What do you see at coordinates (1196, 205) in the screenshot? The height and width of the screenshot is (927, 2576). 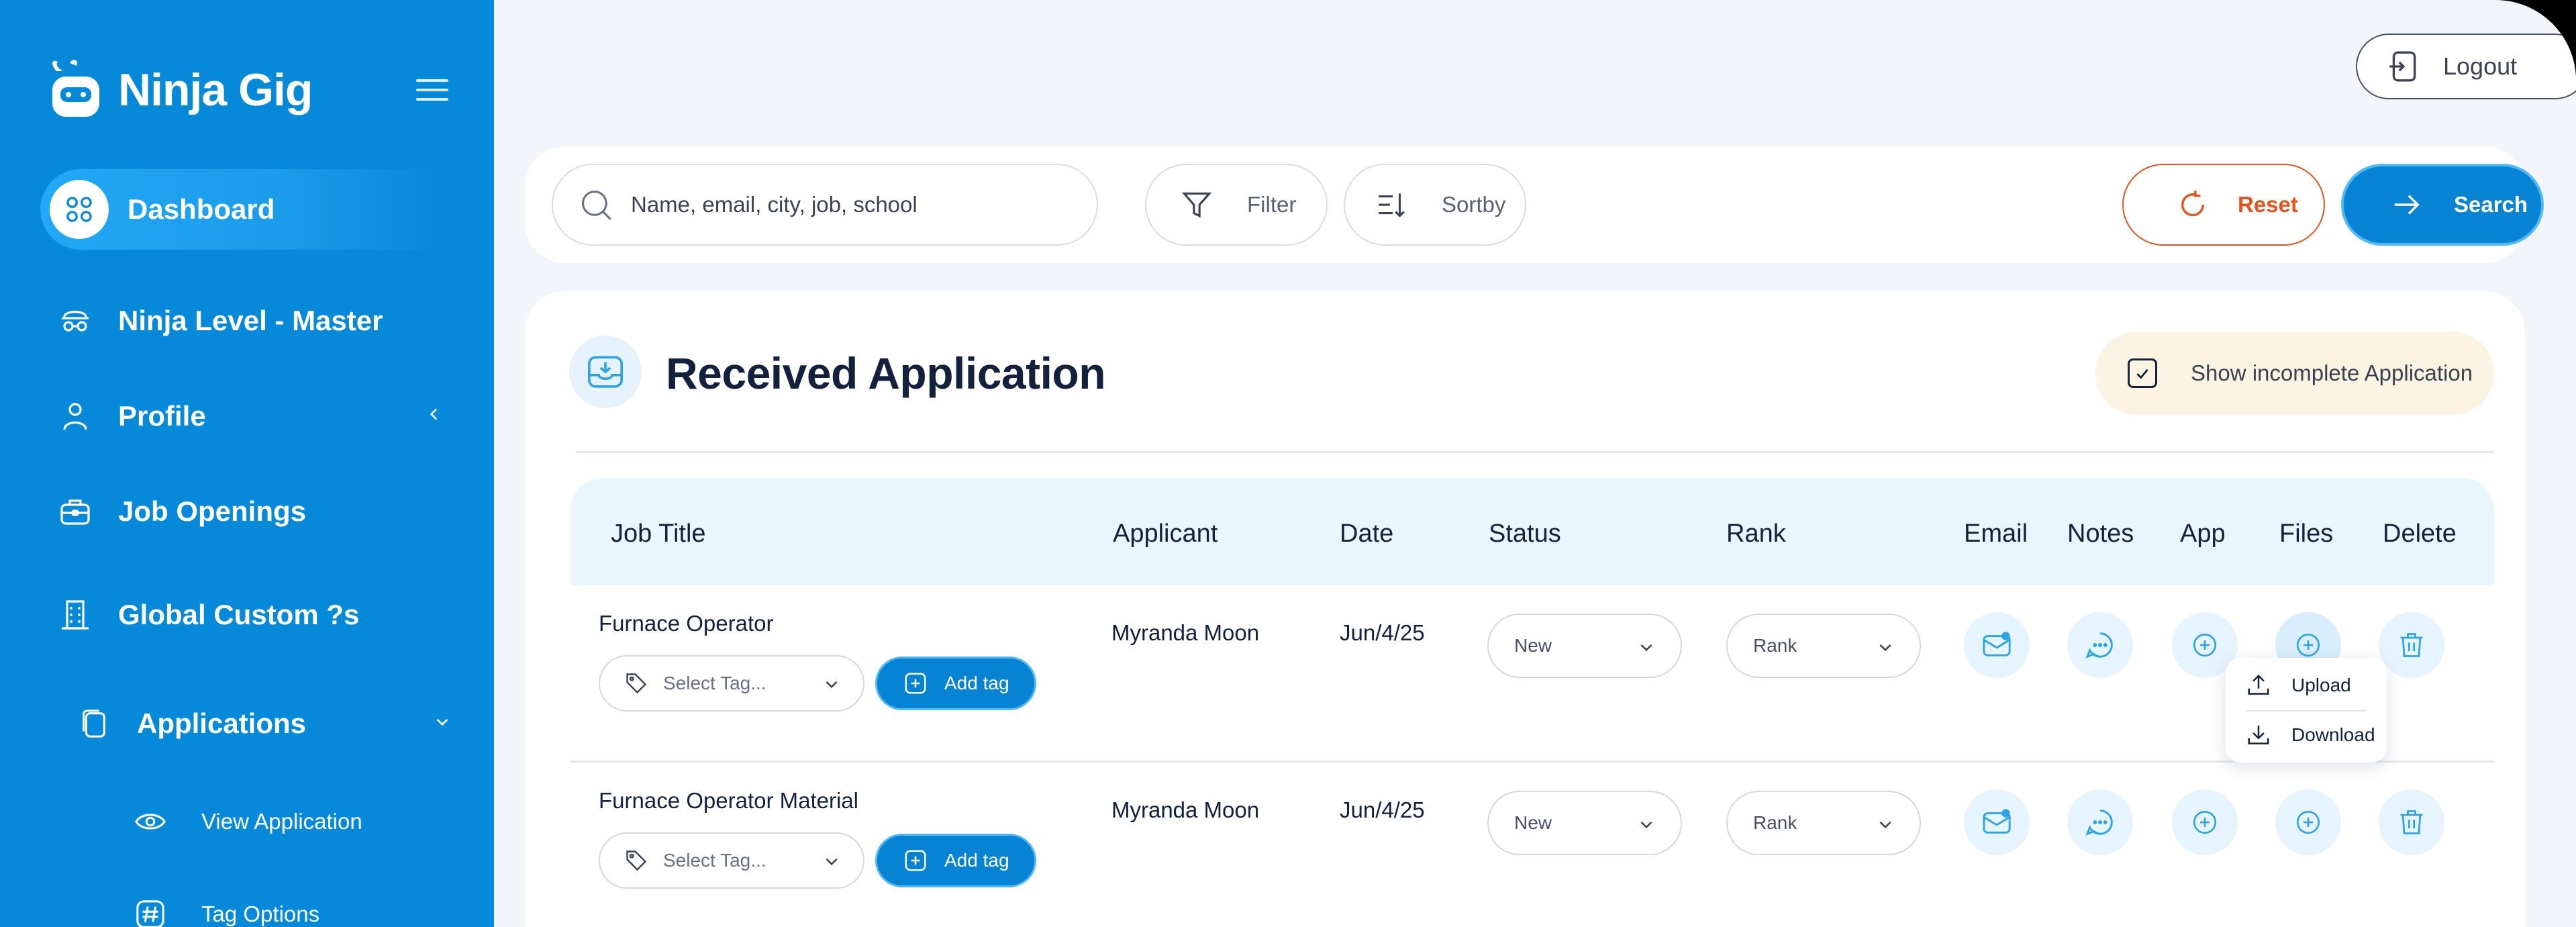 I see `filter-icon` at bounding box center [1196, 205].